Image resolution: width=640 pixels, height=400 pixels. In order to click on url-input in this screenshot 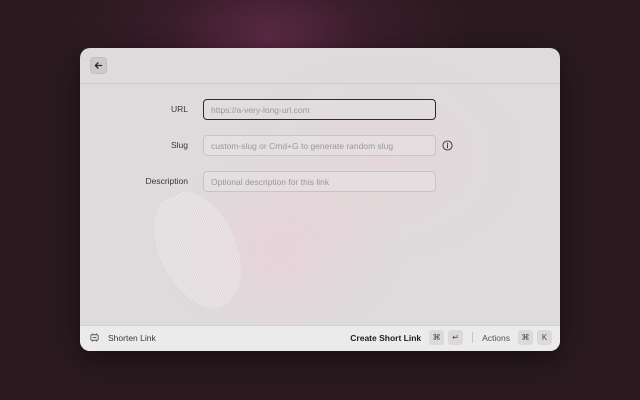, I will do `click(319, 109)`.